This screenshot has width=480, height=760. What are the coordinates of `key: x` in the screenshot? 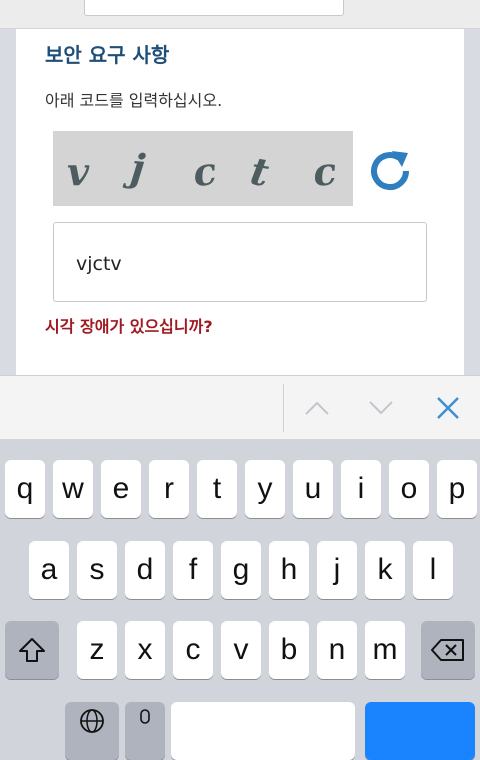 It's located at (145, 650).